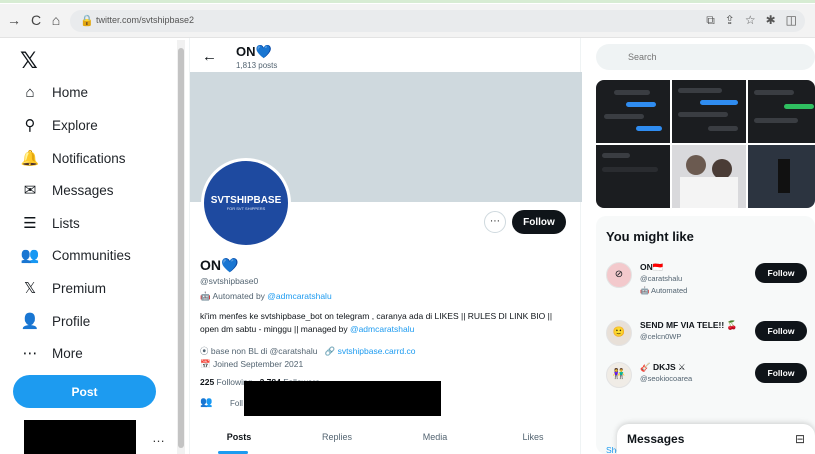  What do you see at coordinates (36, 20) in the screenshot?
I see `refresh-icon: C` at bounding box center [36, 20].